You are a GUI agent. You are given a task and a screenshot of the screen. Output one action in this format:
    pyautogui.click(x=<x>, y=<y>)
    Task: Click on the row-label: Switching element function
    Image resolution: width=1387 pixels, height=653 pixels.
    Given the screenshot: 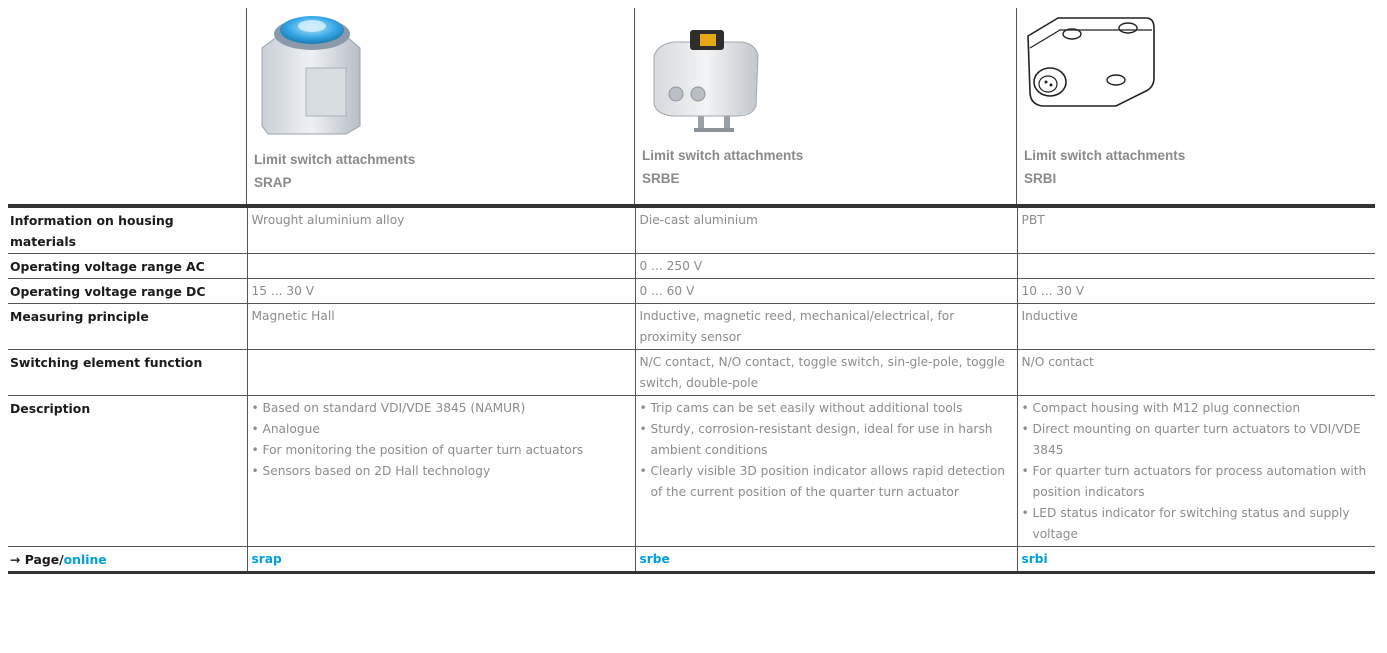 What is the action you would take?
    pyautogui.click(x=127, y=372)
    